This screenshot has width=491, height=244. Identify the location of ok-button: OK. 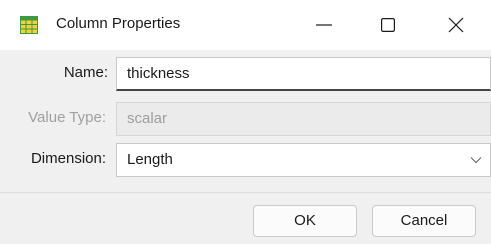
(305, 221).